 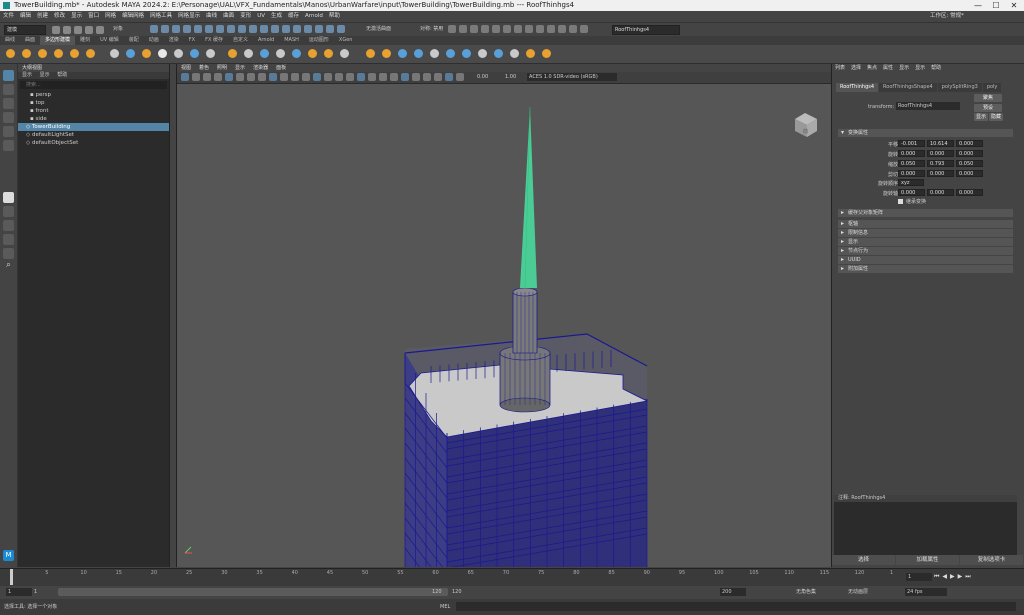 What do you see at coordinates (806, 592) in the screenshot?
I see `character-set-dropdown: 无角色集` at bounding box center [806, 592].